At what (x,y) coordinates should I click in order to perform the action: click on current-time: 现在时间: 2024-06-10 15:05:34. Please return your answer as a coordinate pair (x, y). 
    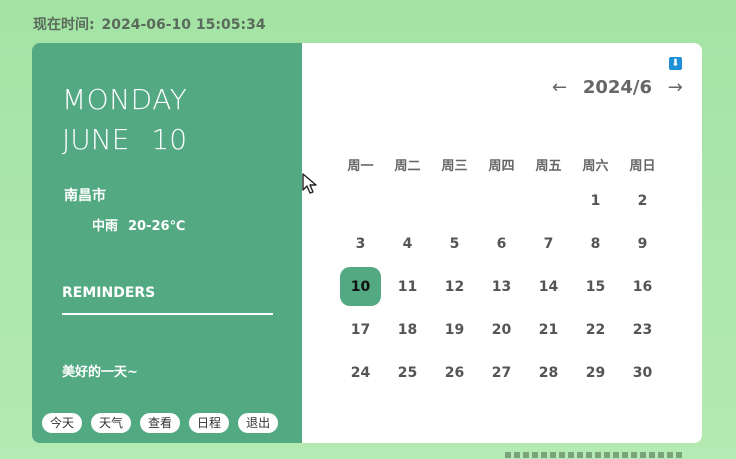
    Looking at the image, I should click on (149, 24).